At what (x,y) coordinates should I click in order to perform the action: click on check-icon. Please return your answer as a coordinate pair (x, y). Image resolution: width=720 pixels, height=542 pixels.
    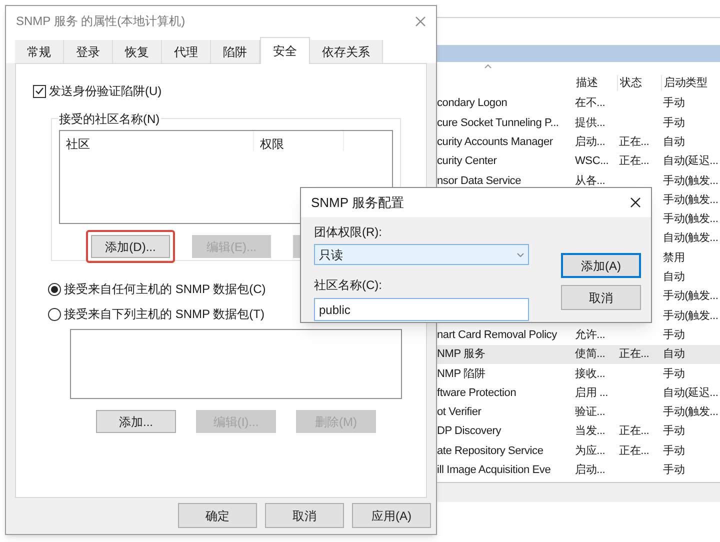
    Looking at the image, I should click on (39, 91).